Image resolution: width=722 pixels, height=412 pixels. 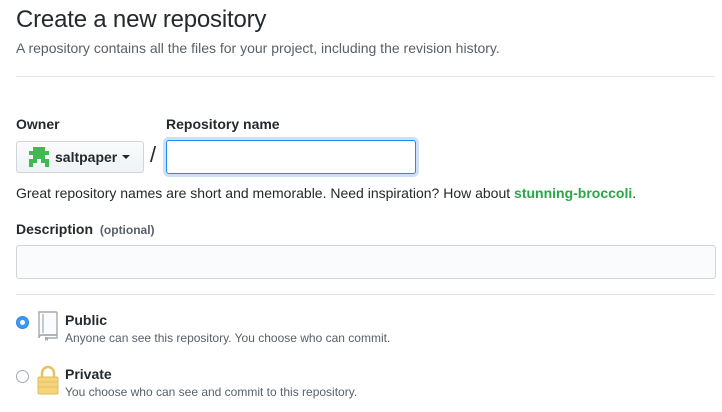 I want to click on header-divider, so click(x=365, y=76).